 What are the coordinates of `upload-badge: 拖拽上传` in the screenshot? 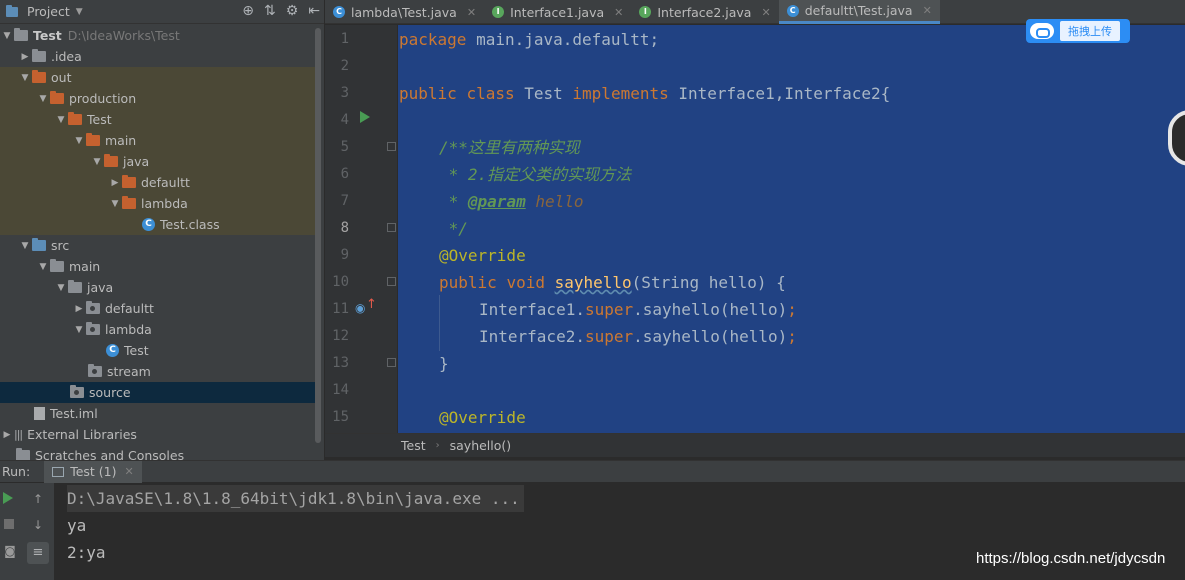 It's located at (1078, 31).